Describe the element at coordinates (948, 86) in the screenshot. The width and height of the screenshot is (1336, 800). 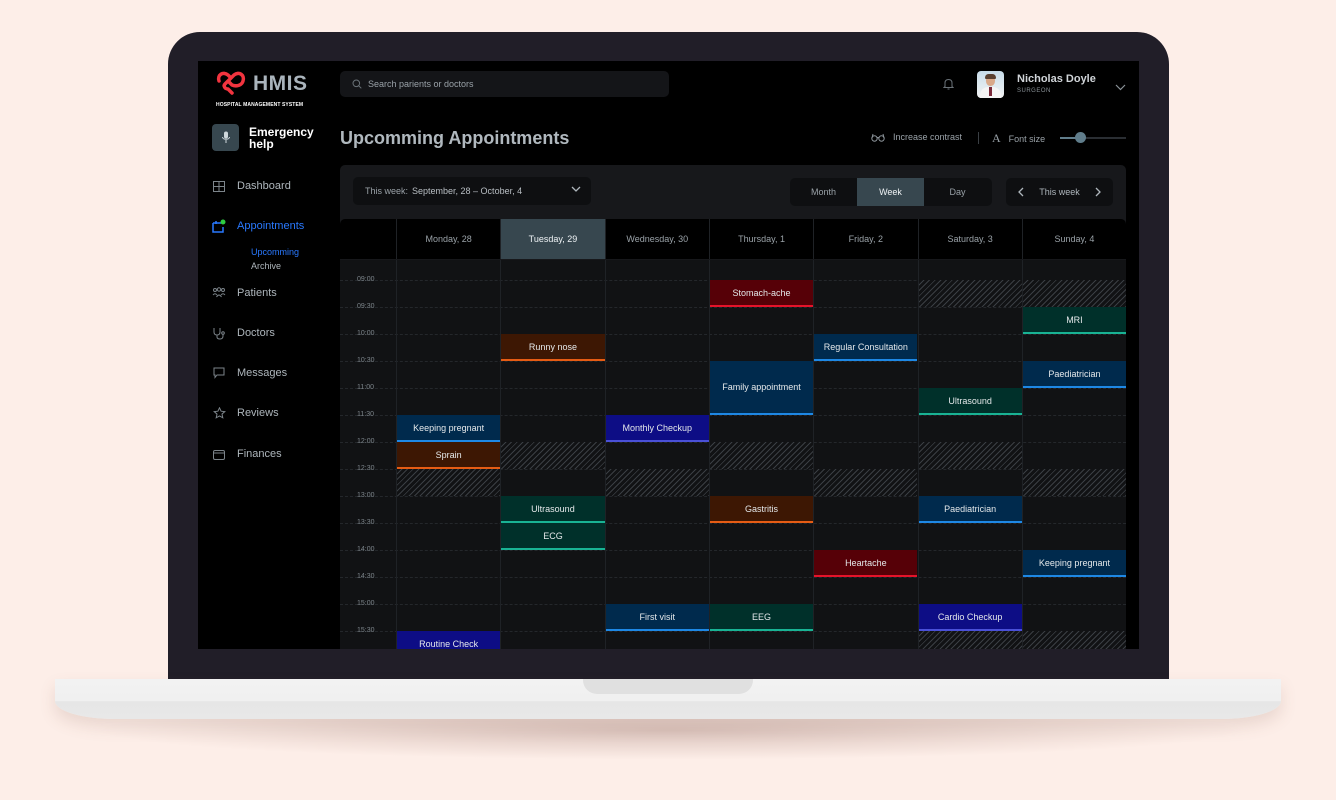
I see `notifications-bell-icon` at that location.